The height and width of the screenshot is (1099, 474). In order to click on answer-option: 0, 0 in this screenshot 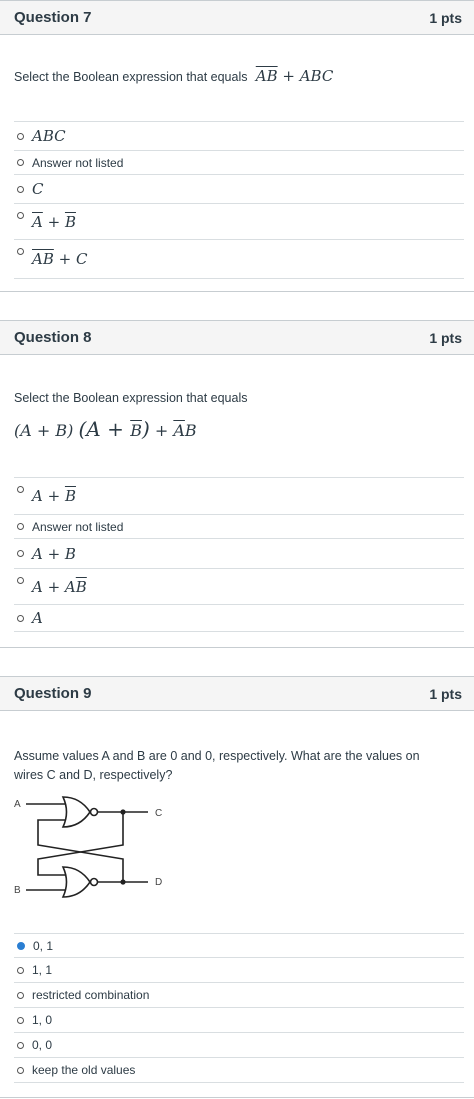, I will do `click(239, 1044)`.